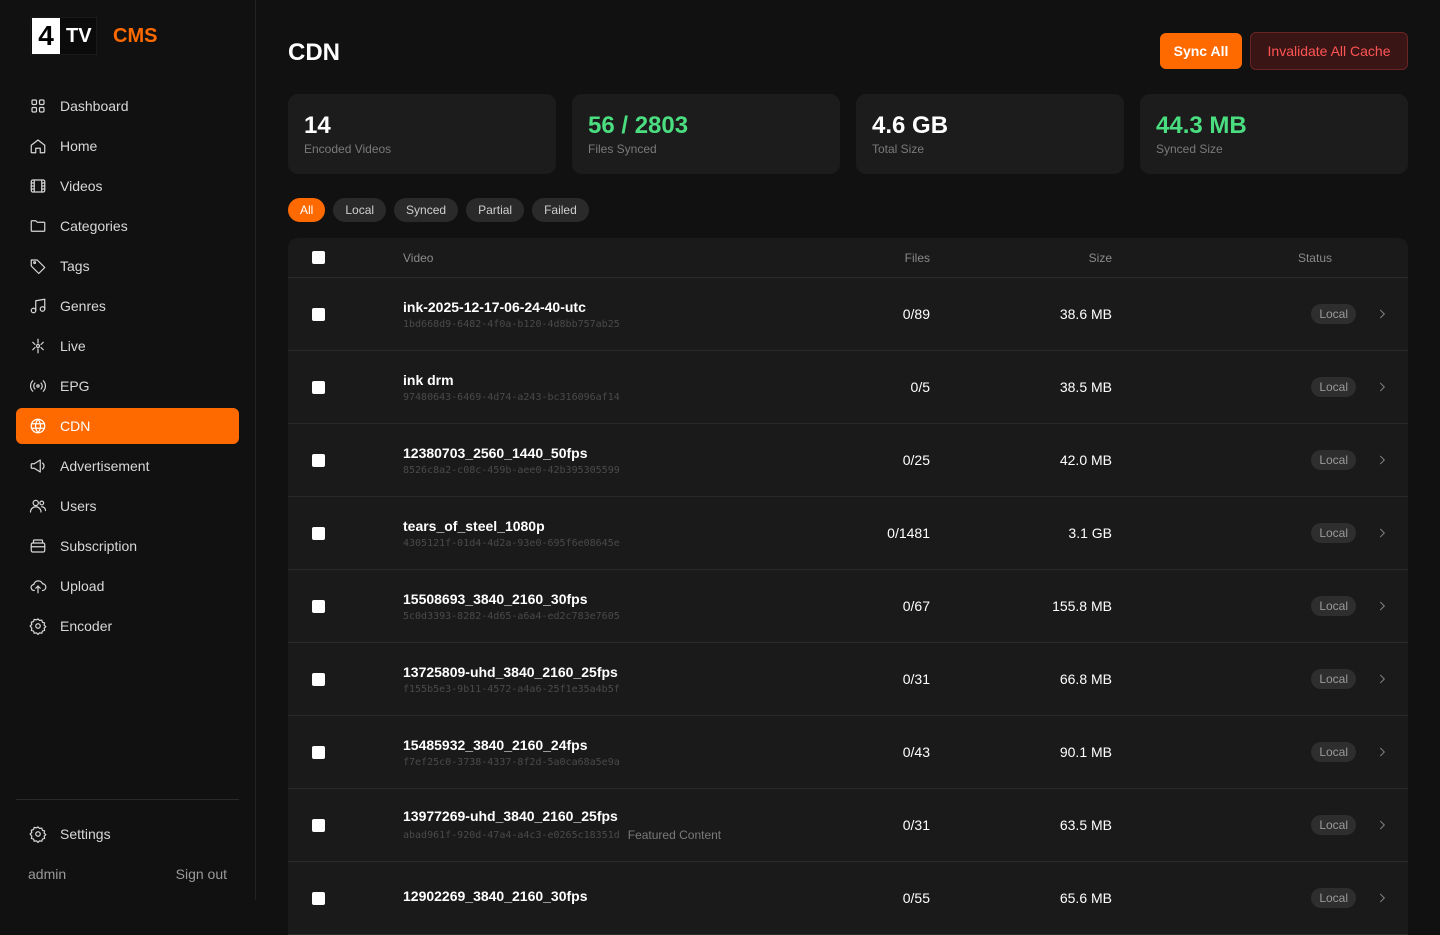 Image resolution: width=1440 pixels, height=935 pixels. I want to click on table-row: 12902269_3840_2160_30fps 0/55 65.6 MB Local, so click(848, 898).